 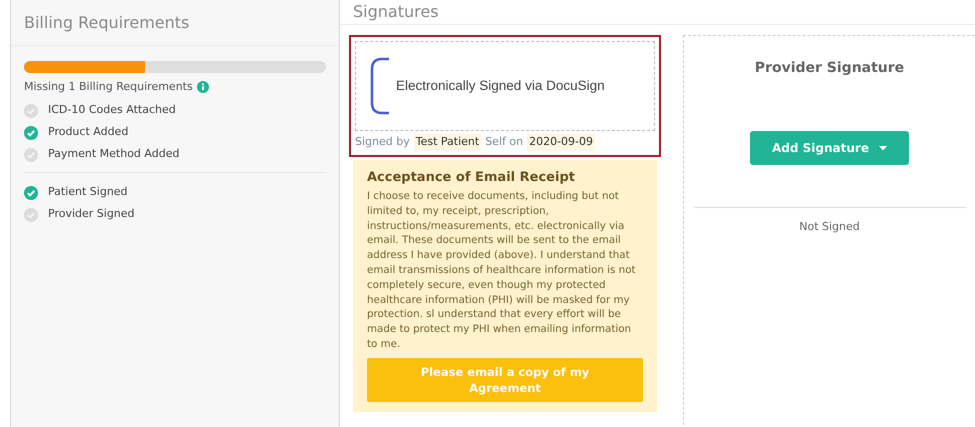 What do you see at coordinates (382, 142) in the screenshot?
I see `signed-by-label: Signed by` at bounding box center [382, 142].